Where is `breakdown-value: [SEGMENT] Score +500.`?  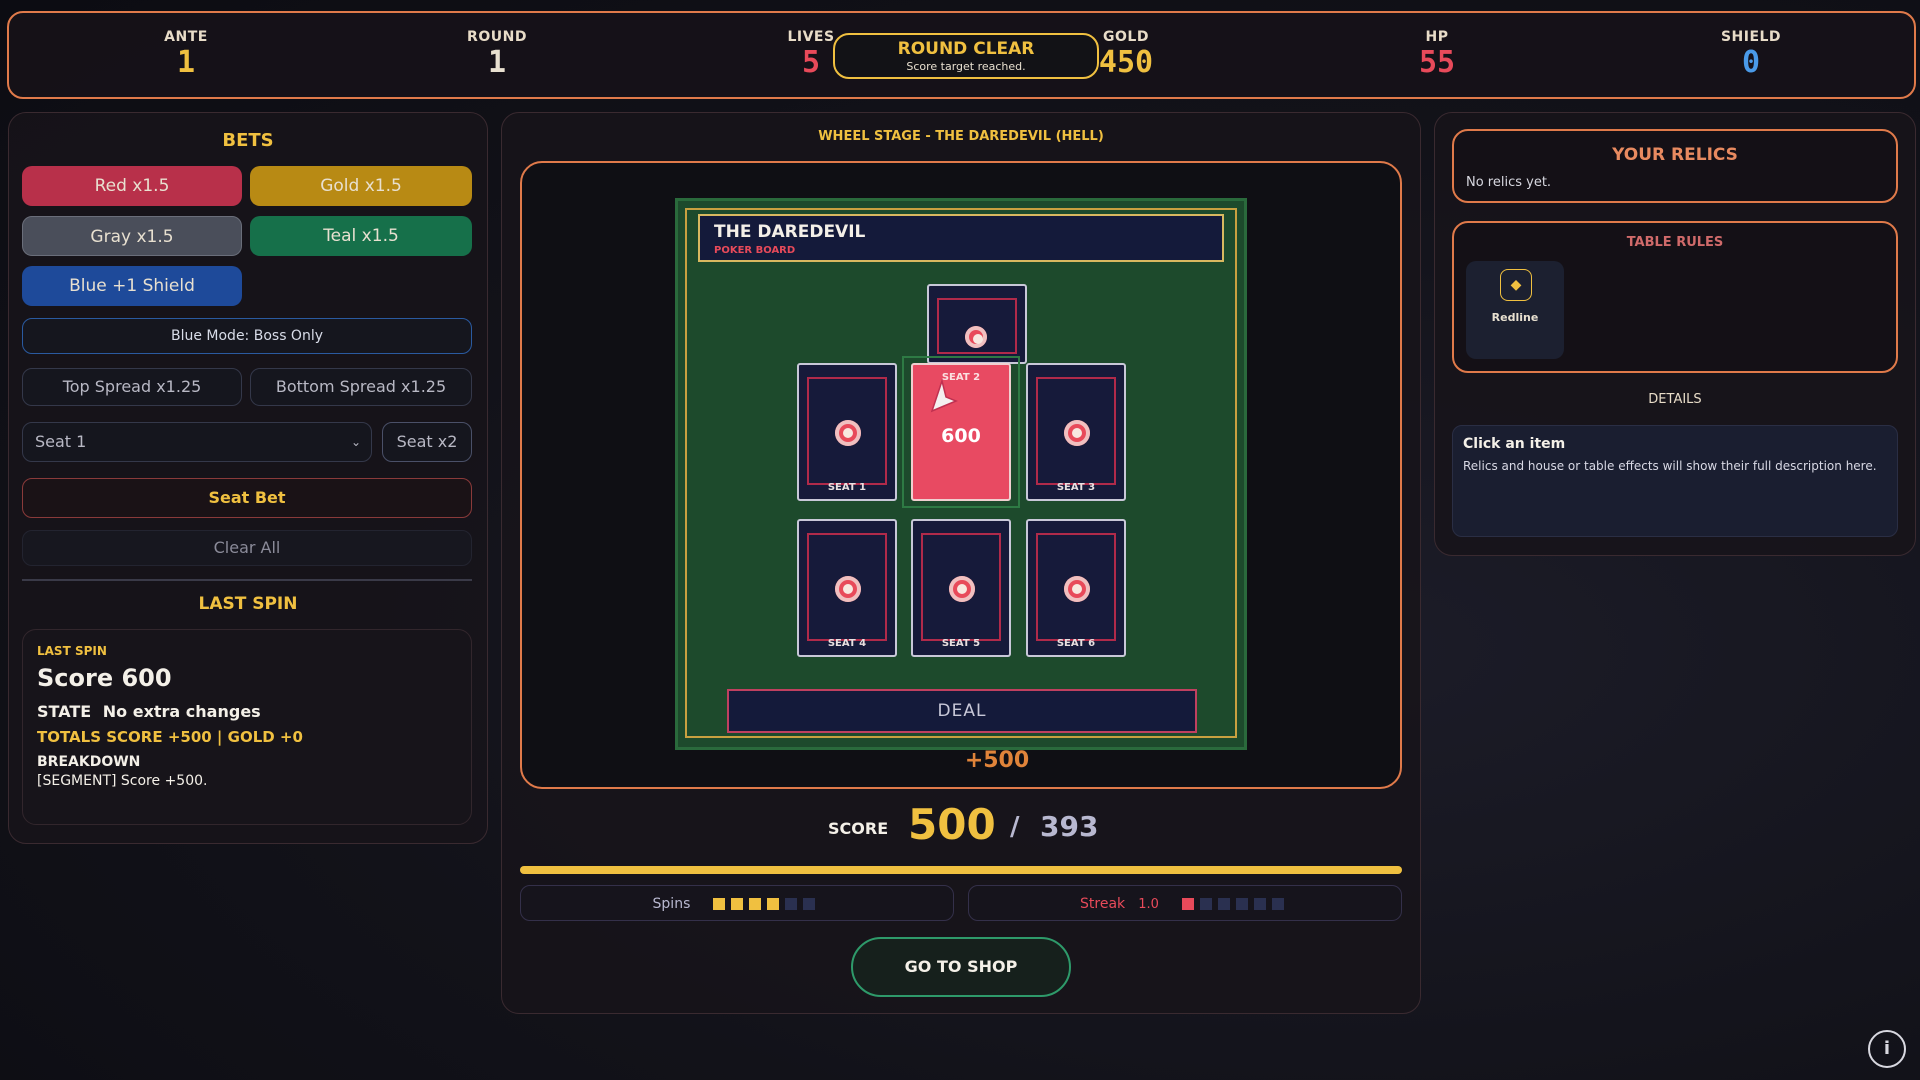 breakdown-value: [SEGMENT] Score +500. is located at coordinates (122, 781).